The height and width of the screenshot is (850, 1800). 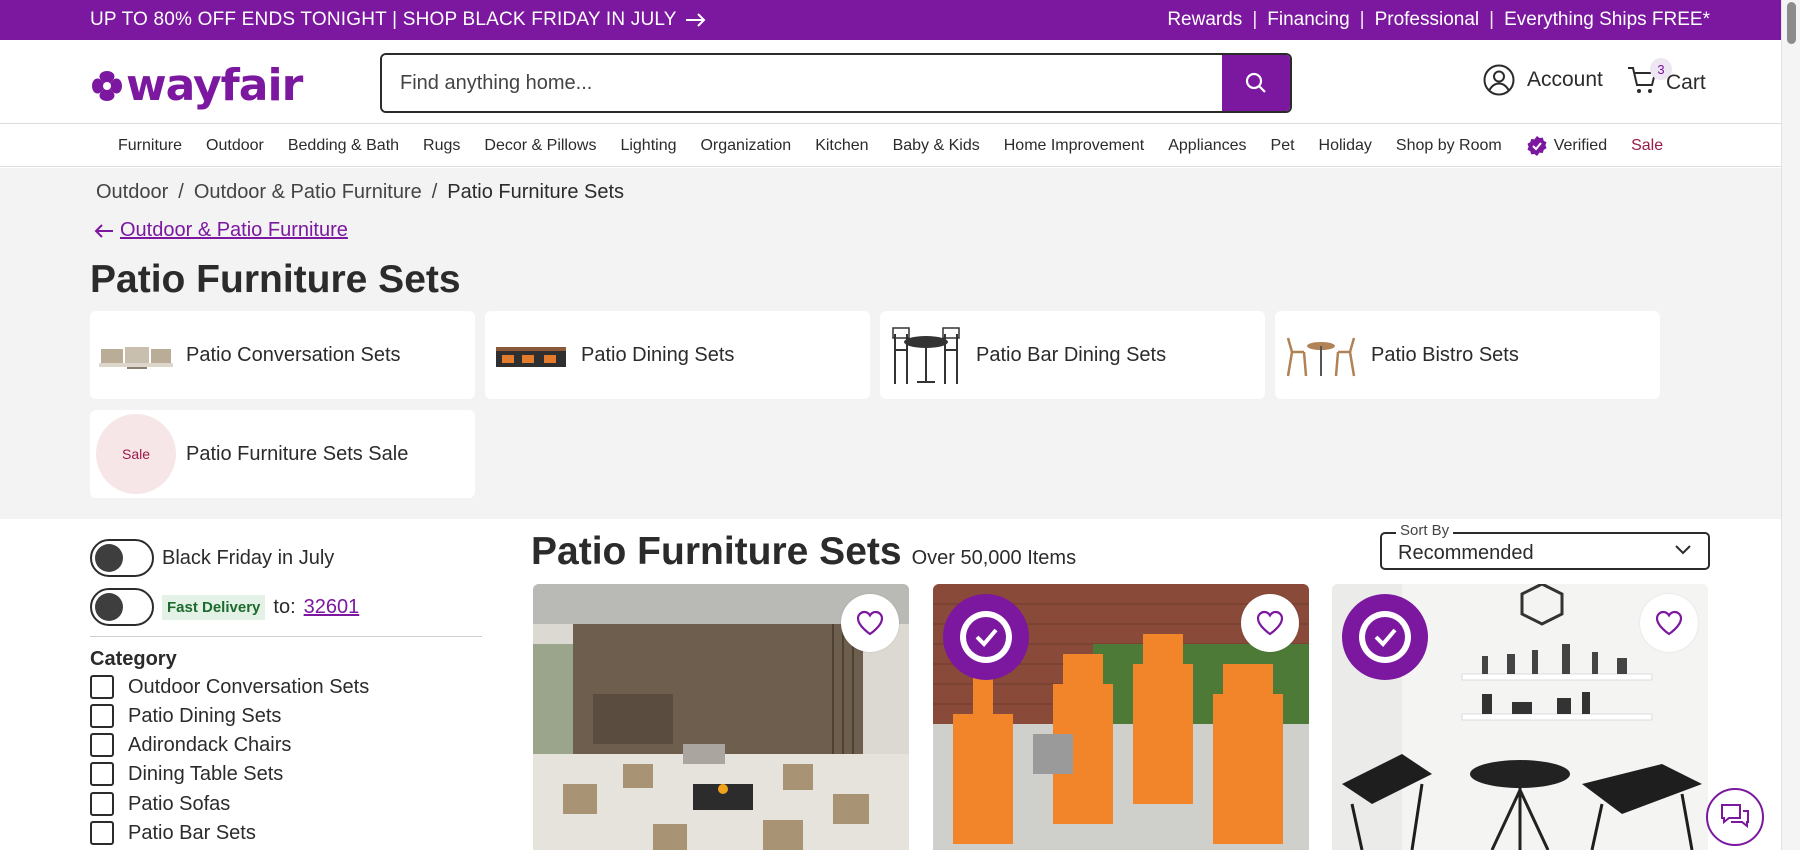 I want to click on chat-bubbles-icon, so click(x=1735, y=816).